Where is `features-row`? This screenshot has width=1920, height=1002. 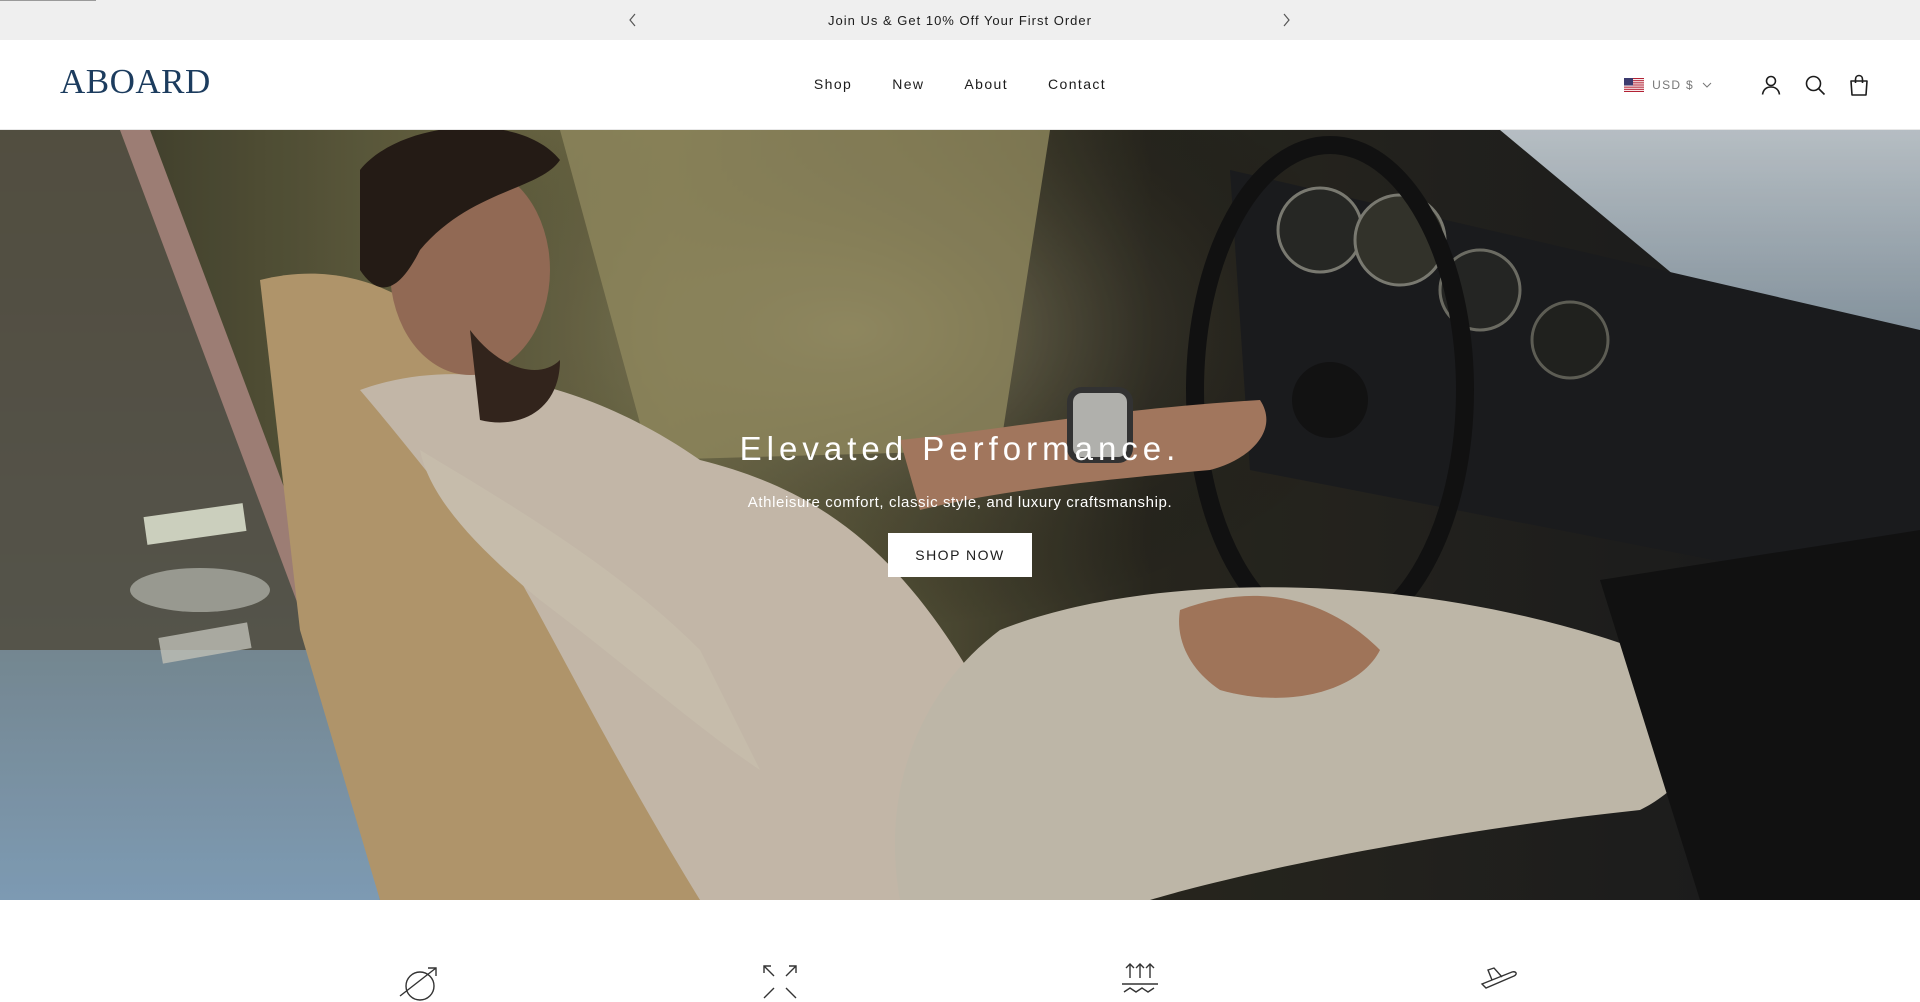 features-row is located at coordinates (960, 950).